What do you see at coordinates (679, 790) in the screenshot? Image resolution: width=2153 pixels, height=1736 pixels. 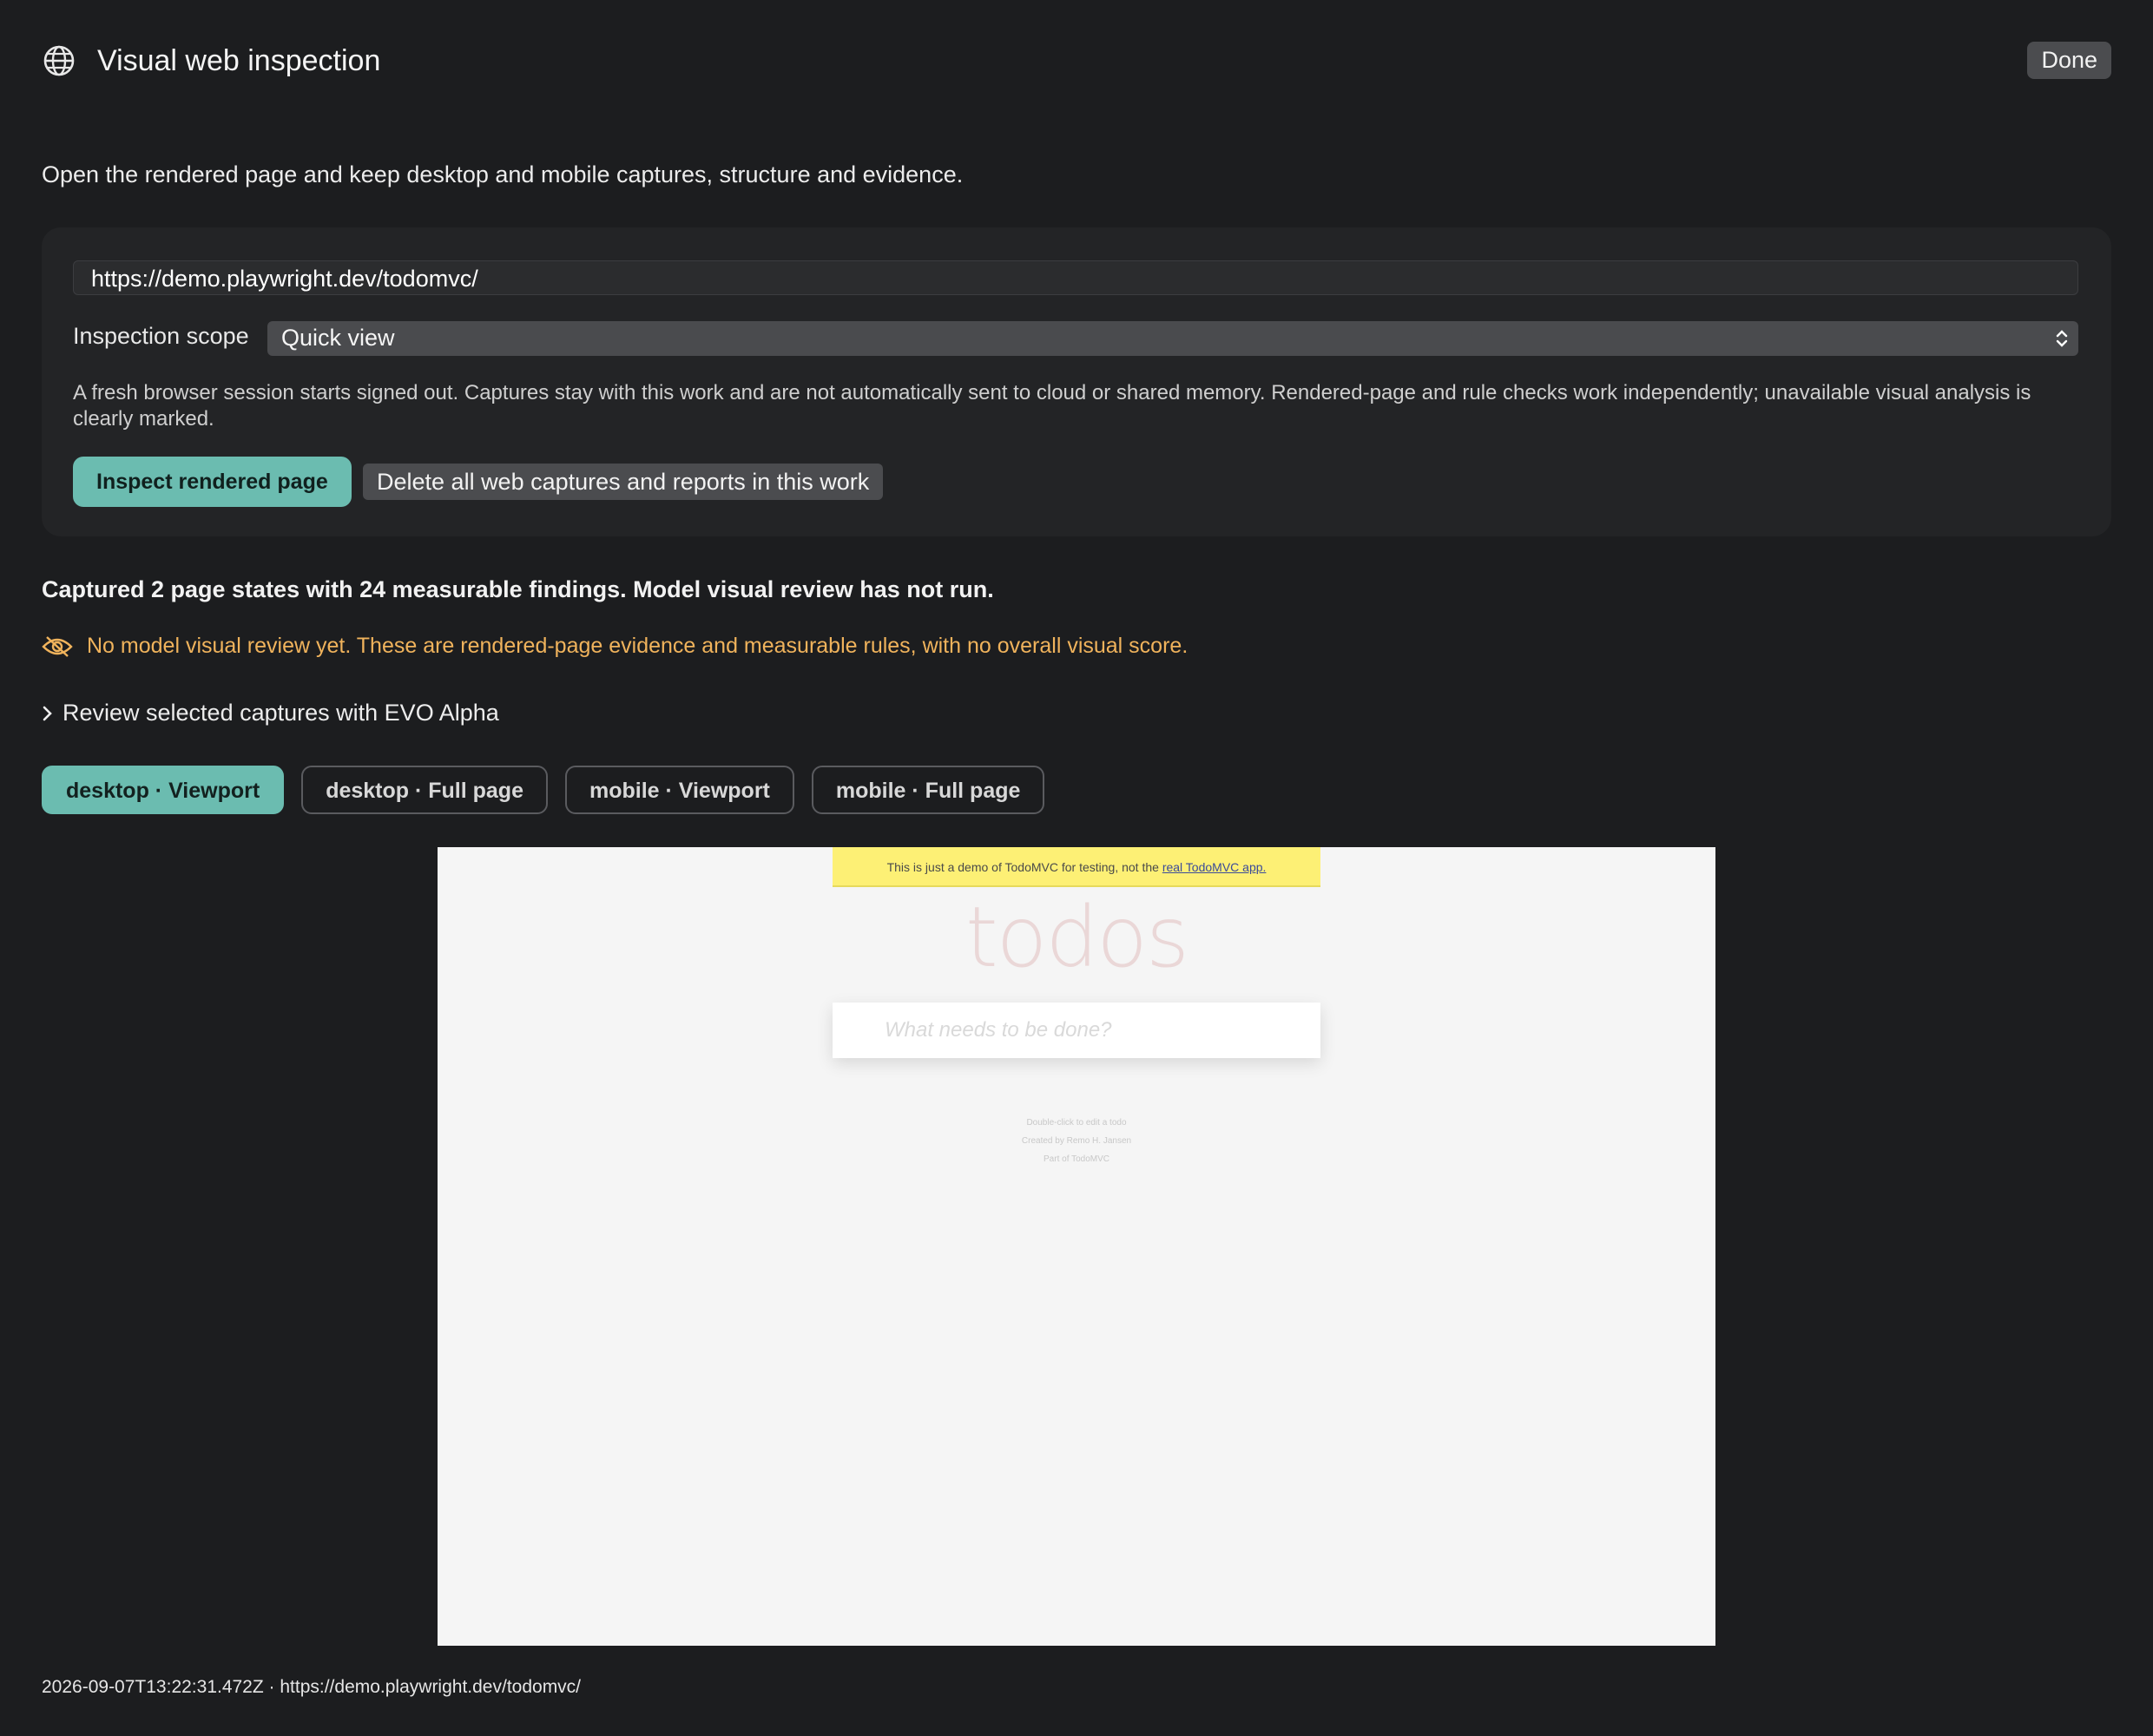 I see `tab-mobile-viewport: mobile · Viewport` at bounding box center [679, 790].